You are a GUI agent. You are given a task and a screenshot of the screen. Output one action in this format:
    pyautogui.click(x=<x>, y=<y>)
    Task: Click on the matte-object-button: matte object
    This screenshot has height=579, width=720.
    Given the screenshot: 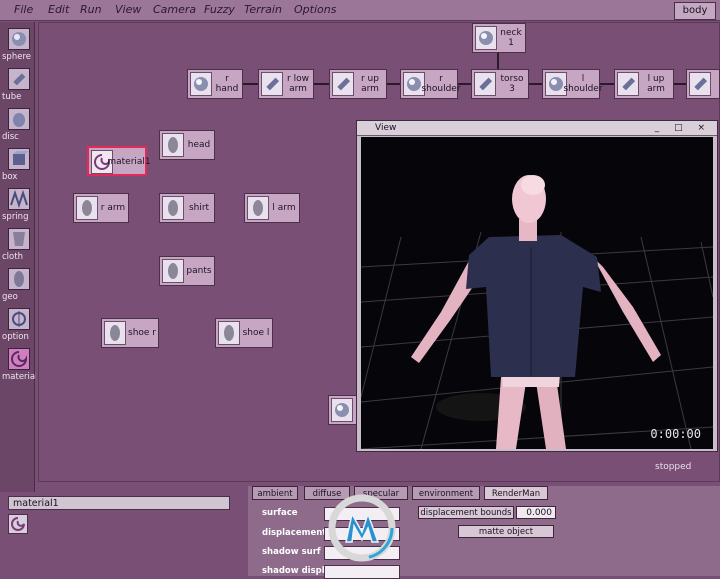 What is the action you would take?
    pyautogui.click(x=506, y=531)
    